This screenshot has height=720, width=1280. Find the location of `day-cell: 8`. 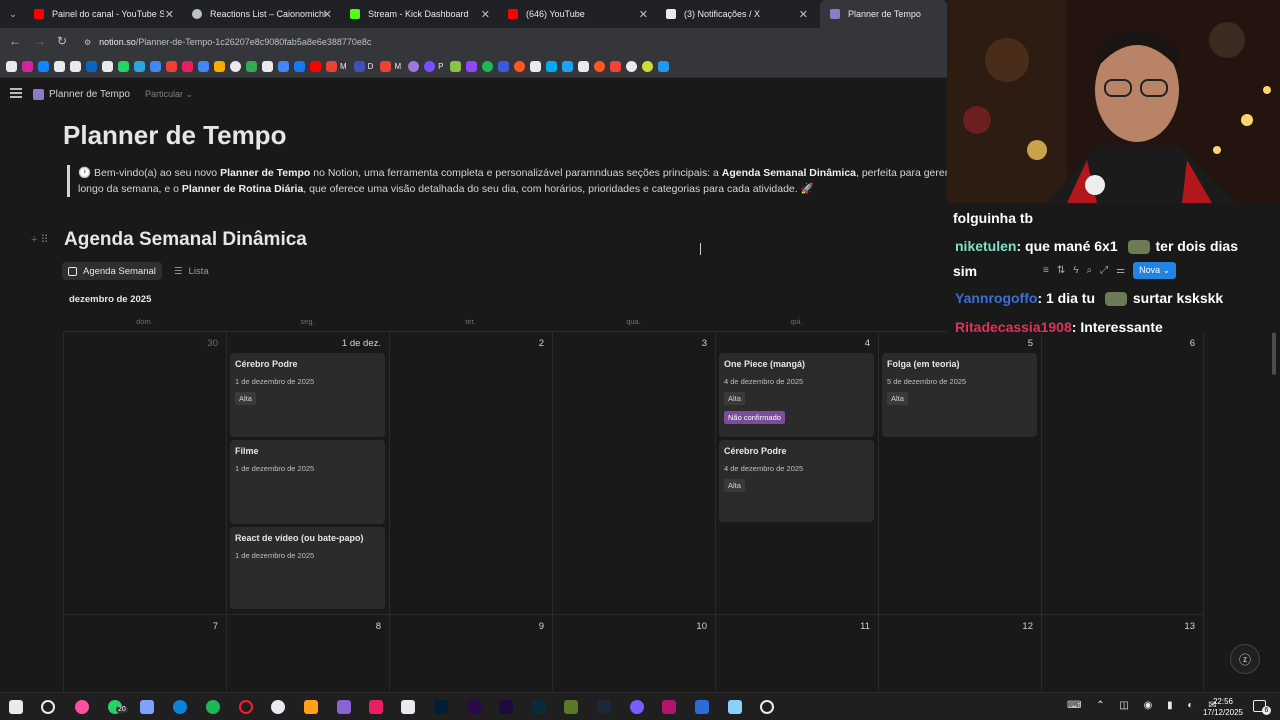

day-cell: 8 is located at coordinates (307, 652).